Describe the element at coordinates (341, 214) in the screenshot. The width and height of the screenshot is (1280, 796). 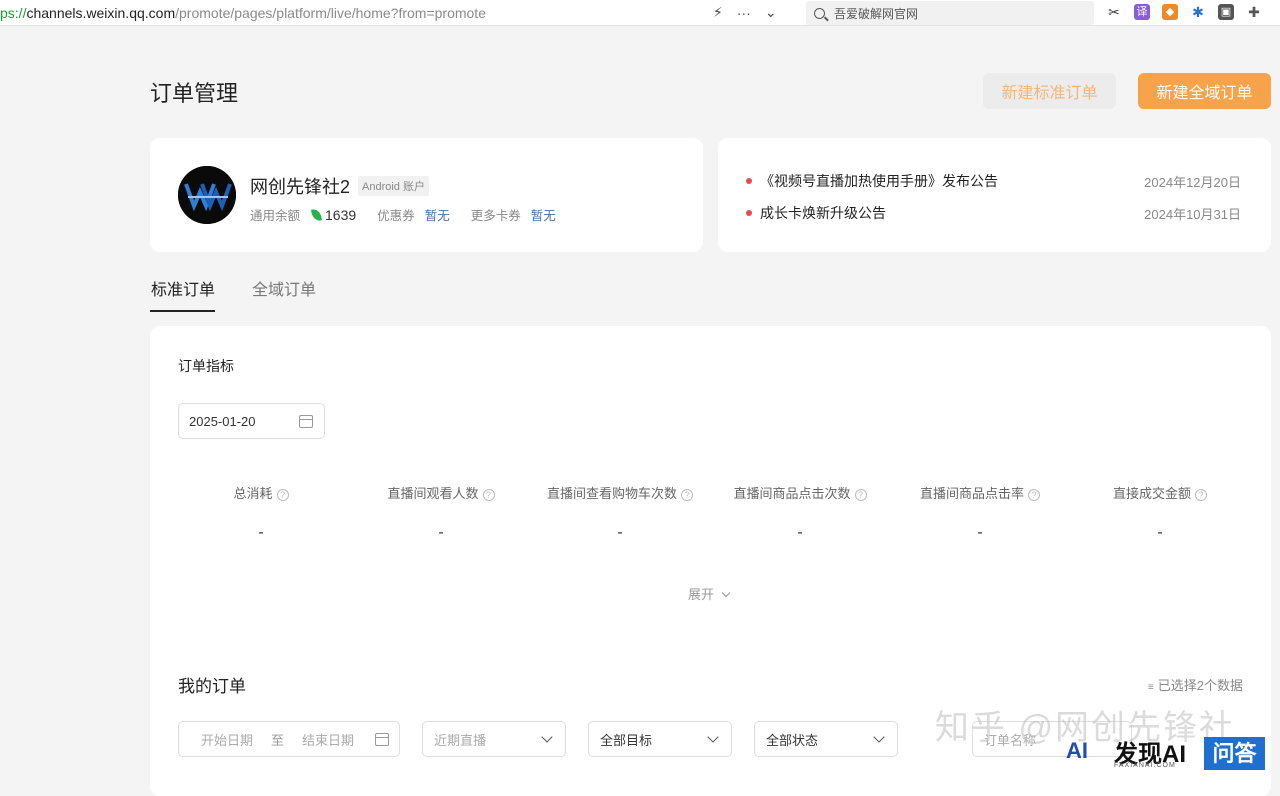
I see `balance-value: 1639` at that location.